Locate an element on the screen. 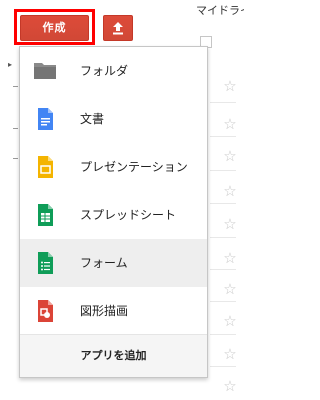  folder-icon is located at coordinates (45, 71).